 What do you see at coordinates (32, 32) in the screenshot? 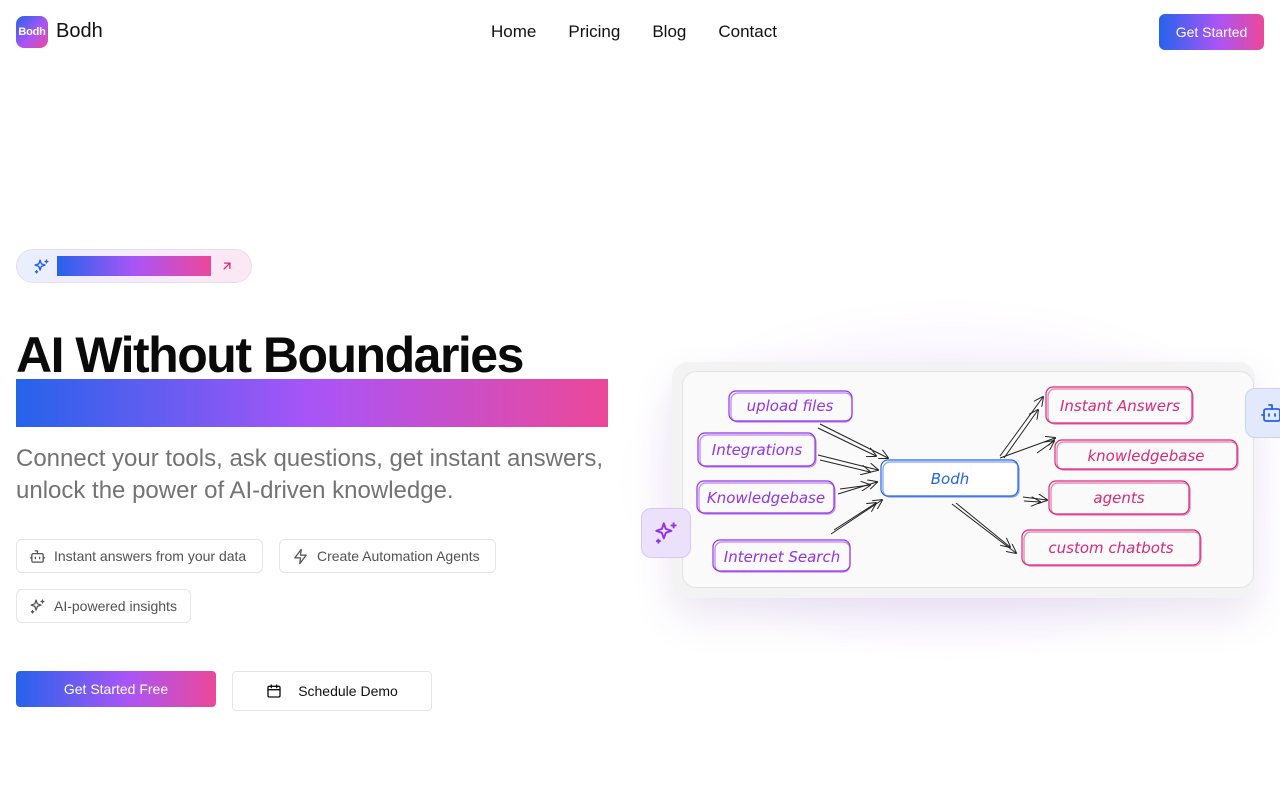
I see `logo: Bodh` at bounding box center [32, 32].